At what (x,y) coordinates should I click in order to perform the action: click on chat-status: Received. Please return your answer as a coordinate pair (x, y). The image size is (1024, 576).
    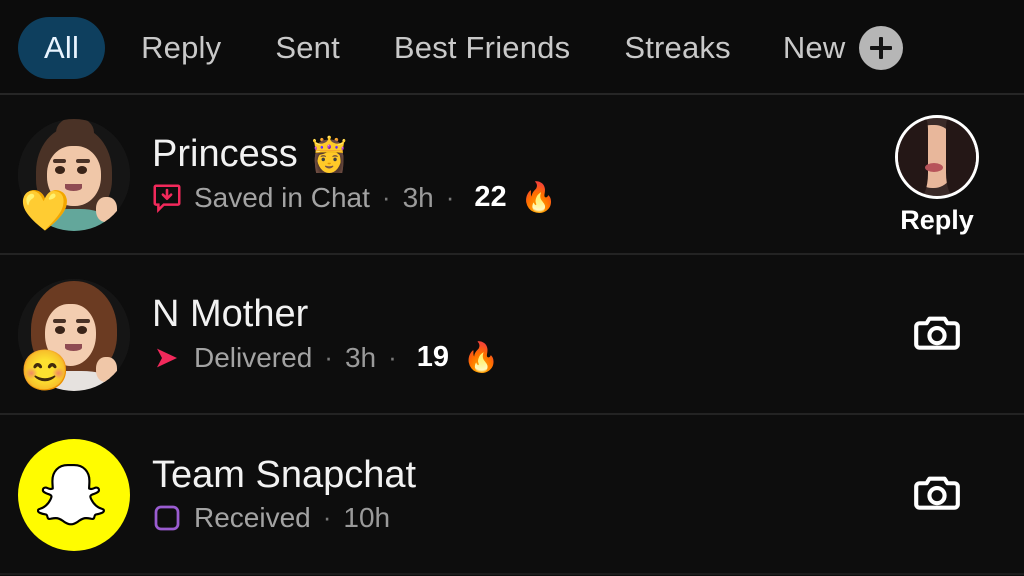
    Looking at the image, I should click on (252, 517).